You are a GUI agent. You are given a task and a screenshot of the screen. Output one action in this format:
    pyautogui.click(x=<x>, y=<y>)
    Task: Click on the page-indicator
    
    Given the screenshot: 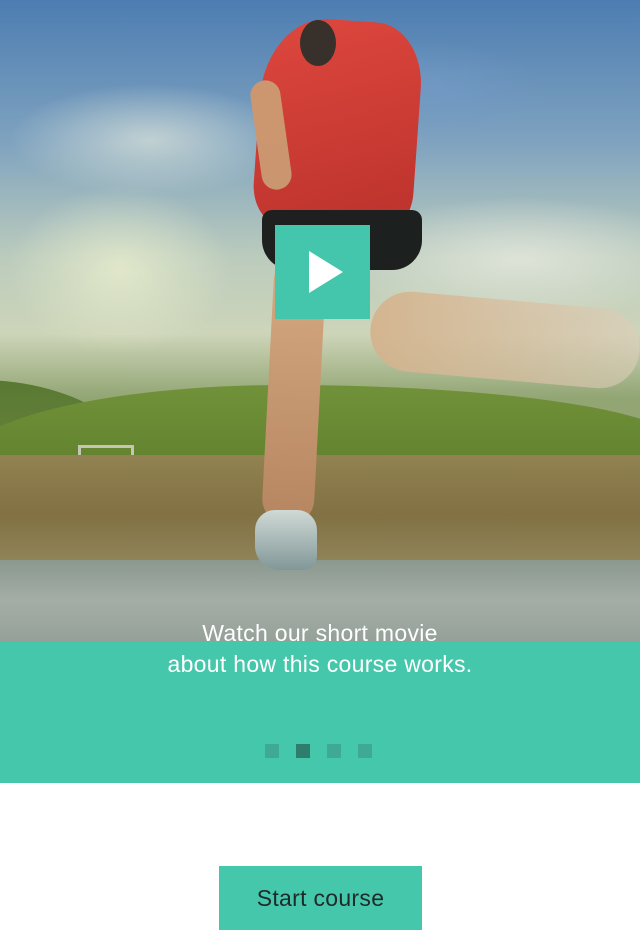 What is the action you would take?
    pyautogui.click(x=320, y=751)
    